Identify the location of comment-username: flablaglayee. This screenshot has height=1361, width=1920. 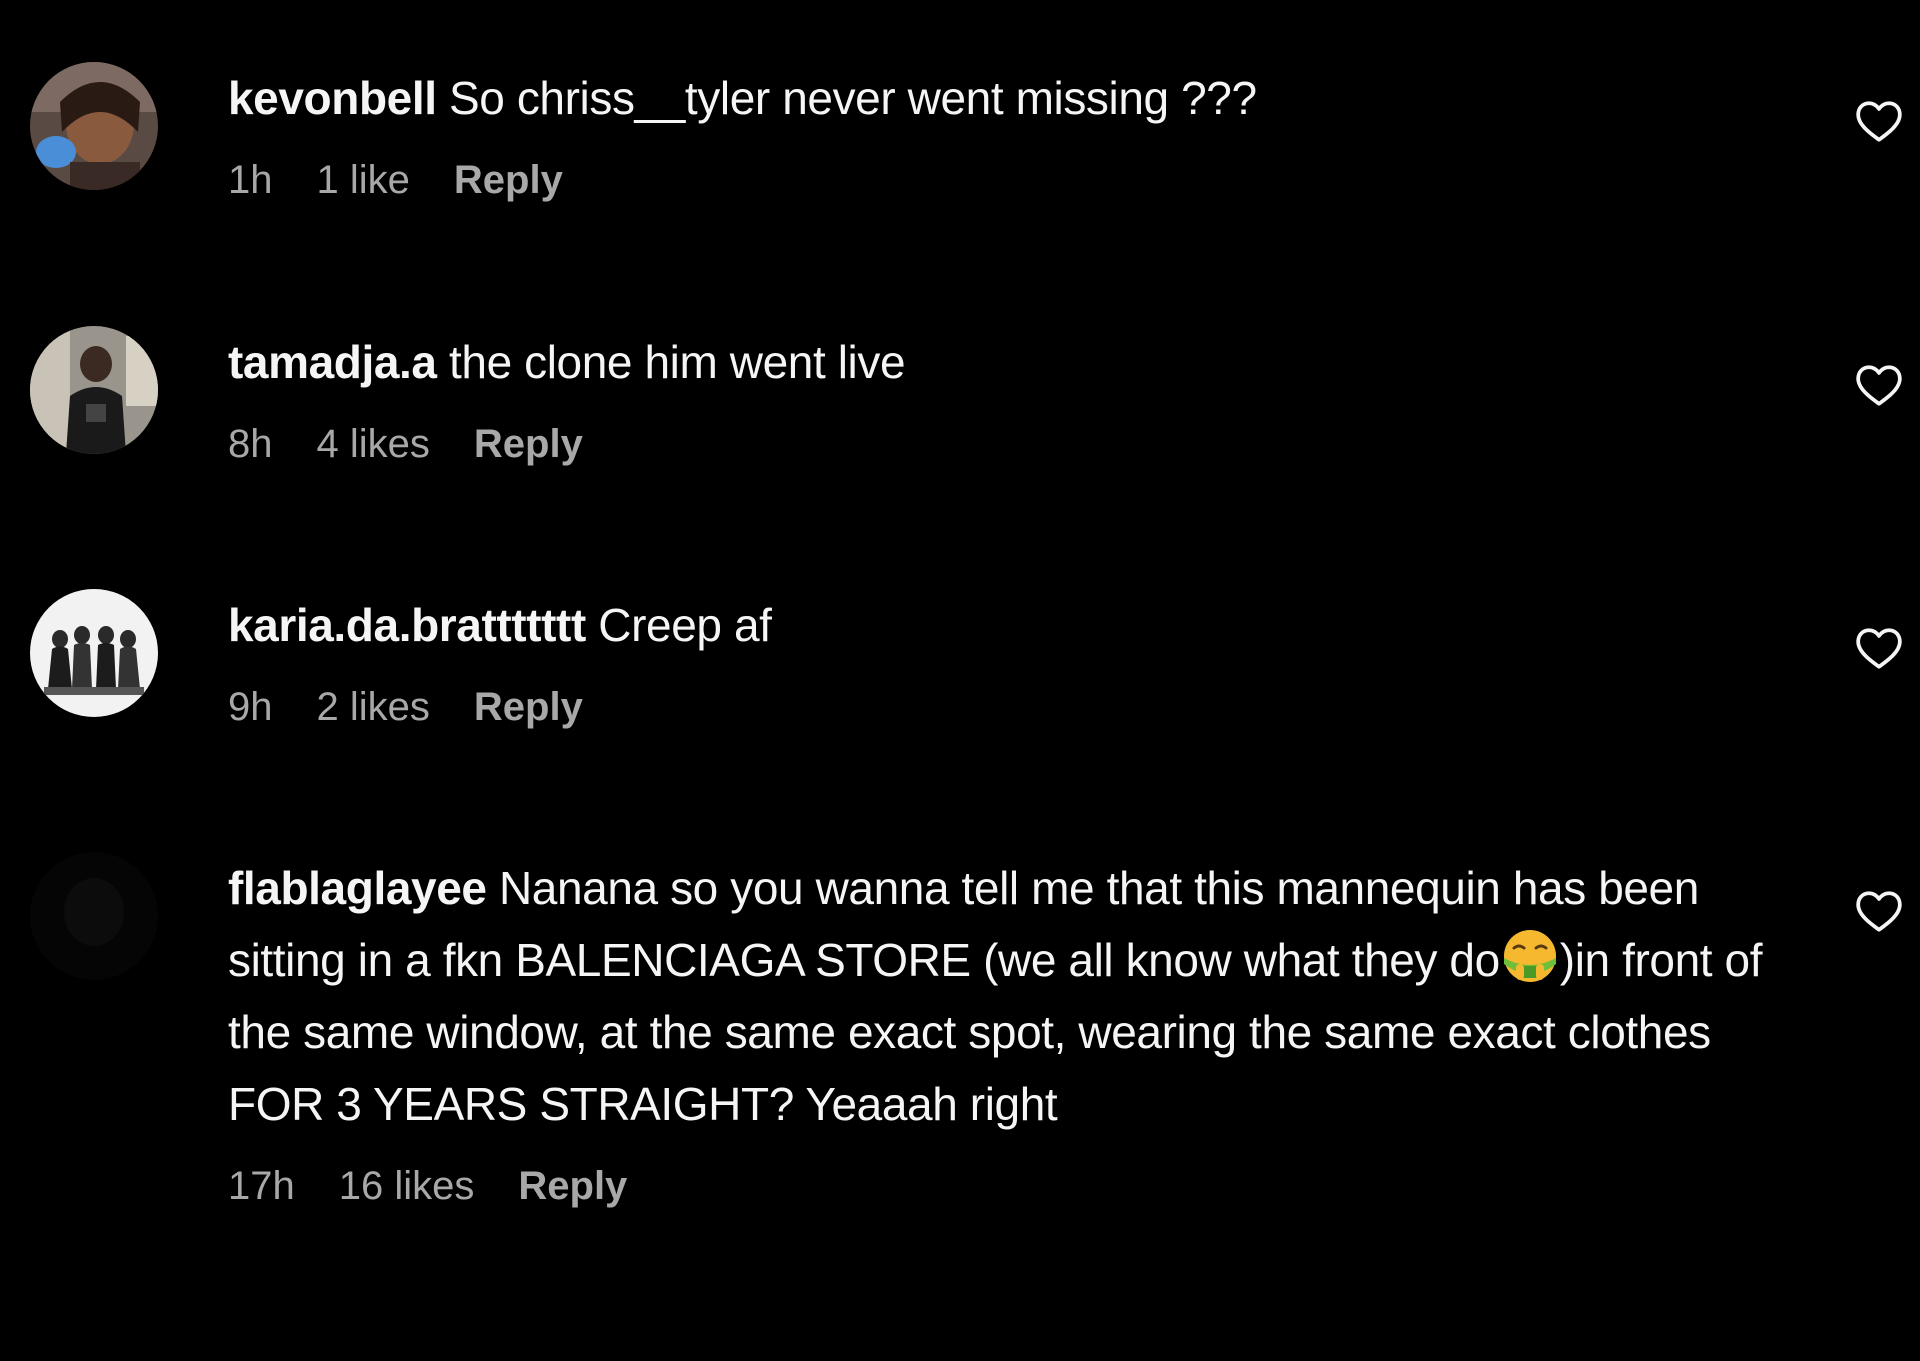
(357, 888).